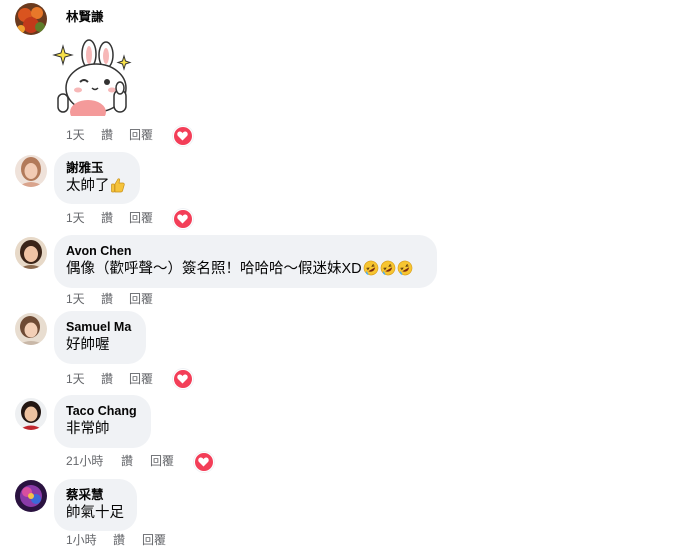 The width and height of the screenshot is (678, 552). I want to click on comment-bubble: 蔡采慧 帥氣十足, so click(95, 505).